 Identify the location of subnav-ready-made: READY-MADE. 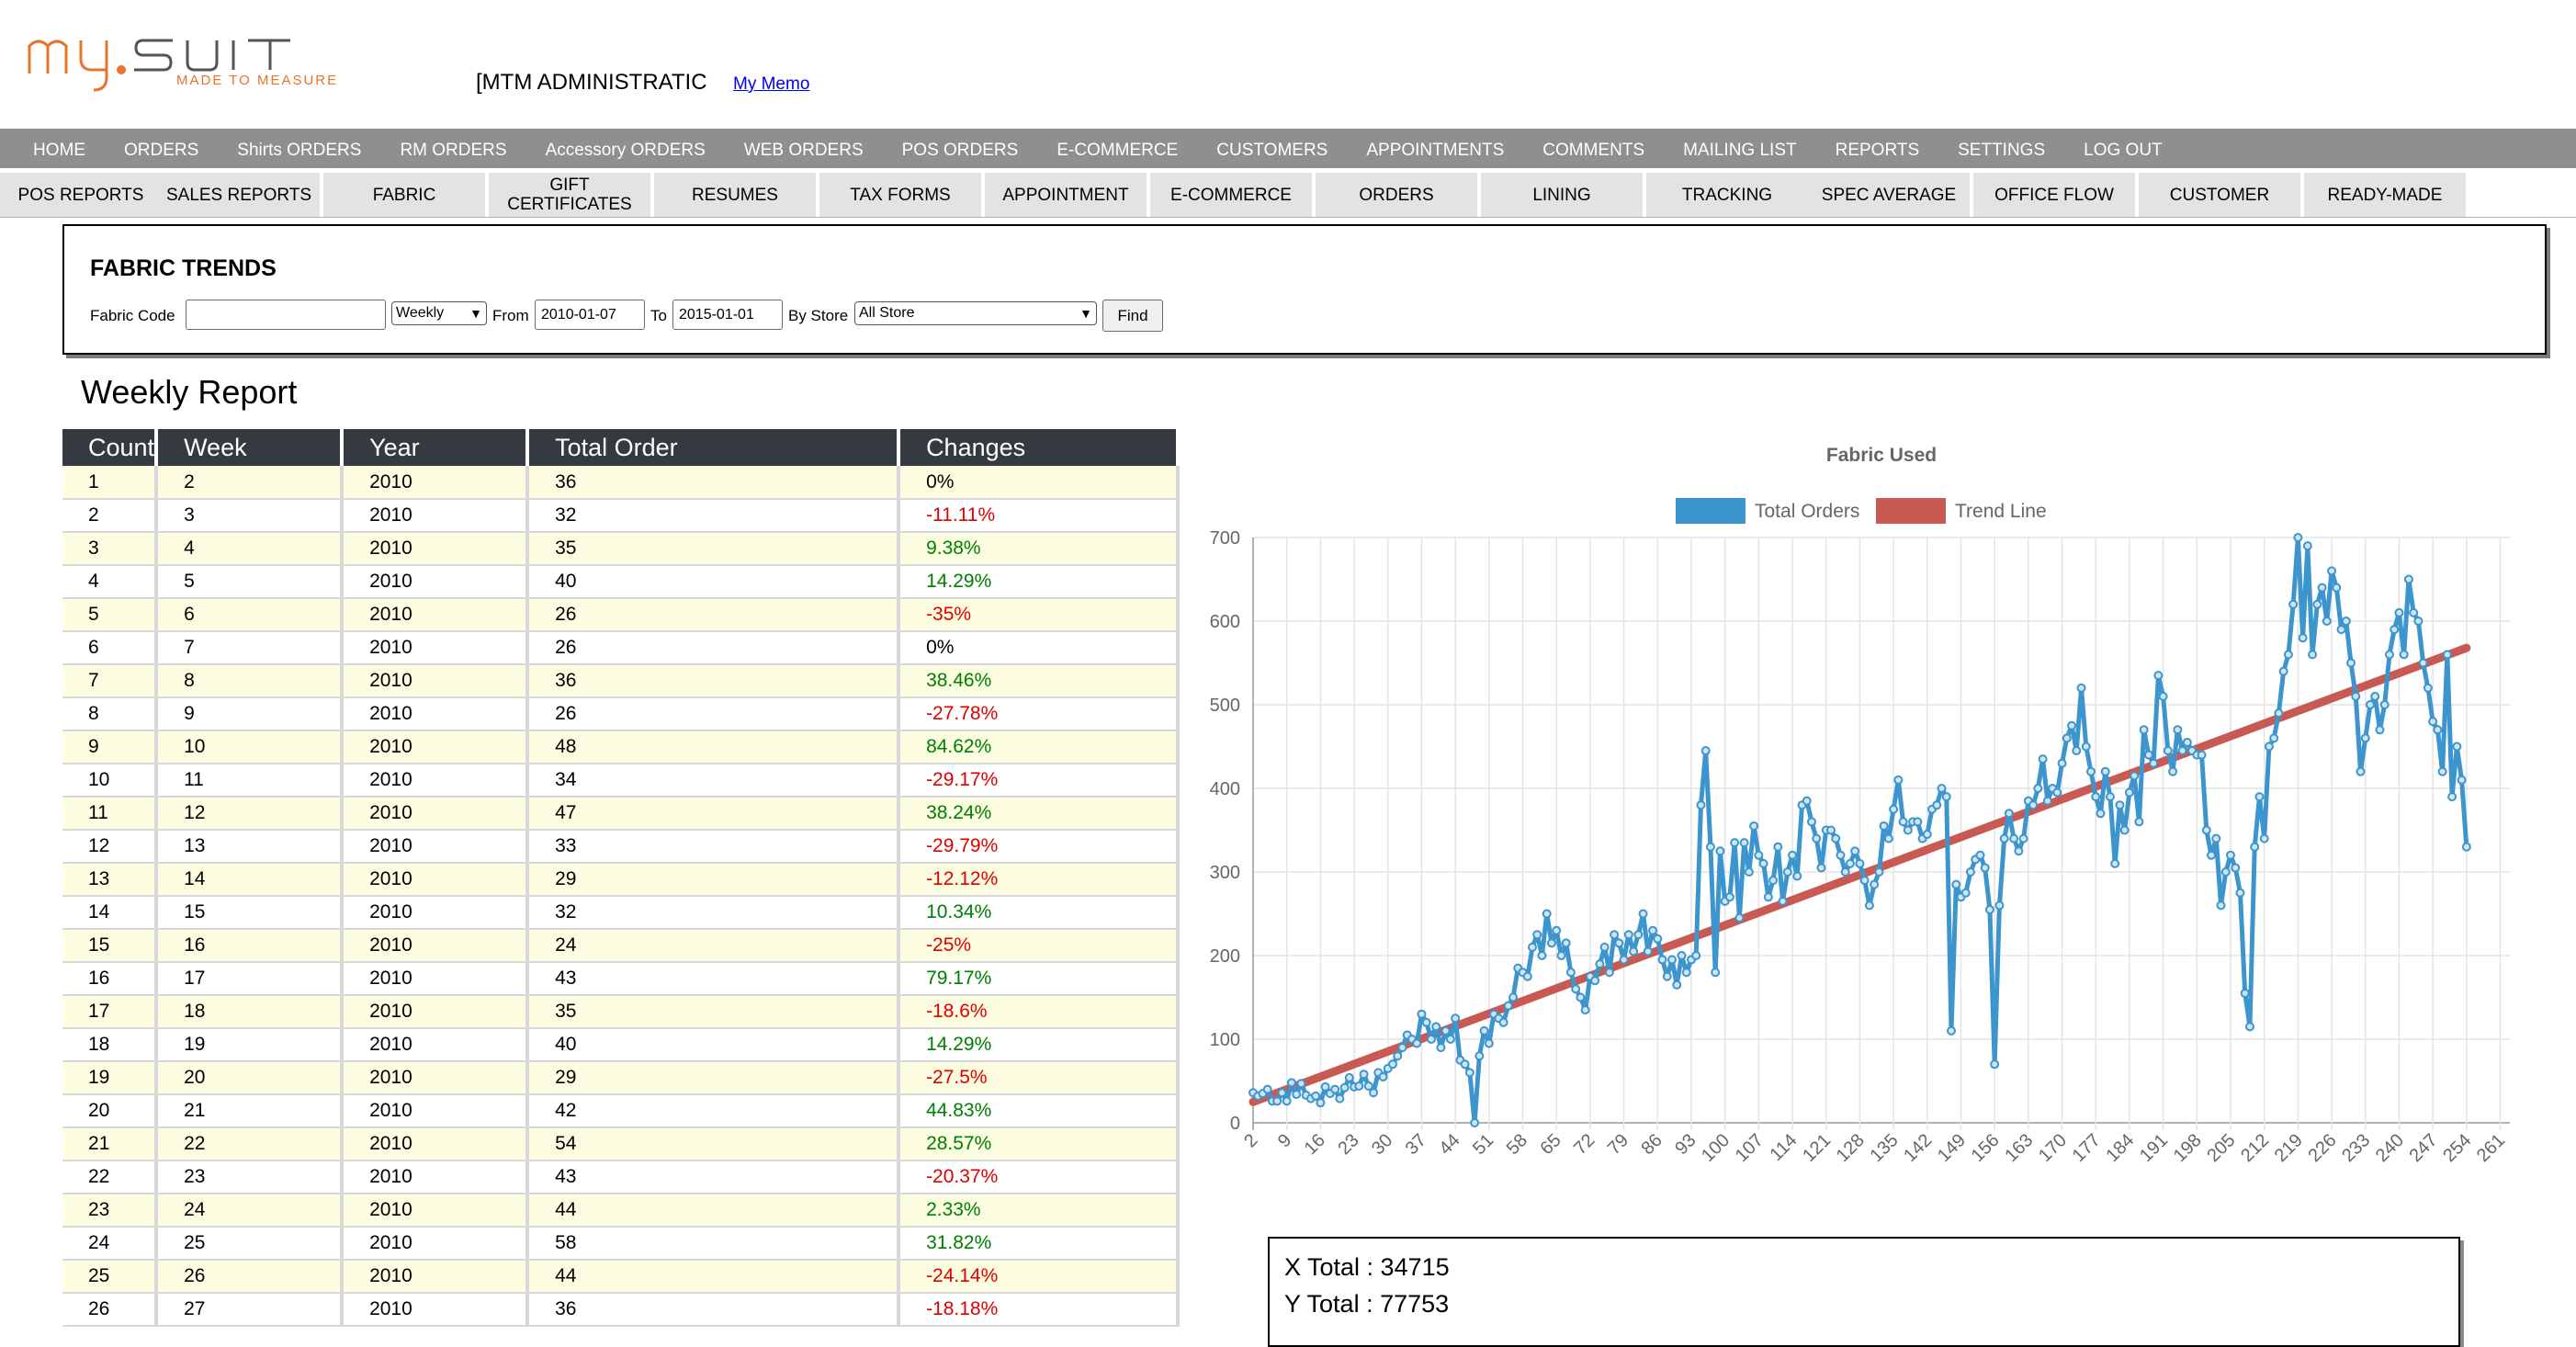
(2386, 195).